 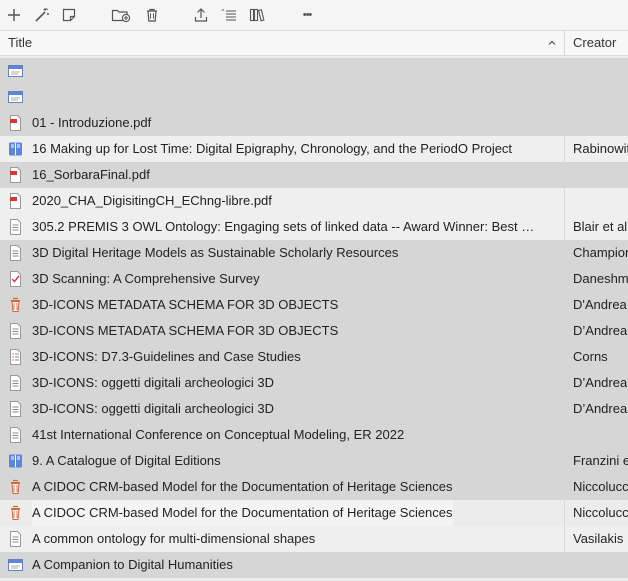 I want to click on item-title: 9. A Catalogue of Digital Editions, so click(x=126, y=460).